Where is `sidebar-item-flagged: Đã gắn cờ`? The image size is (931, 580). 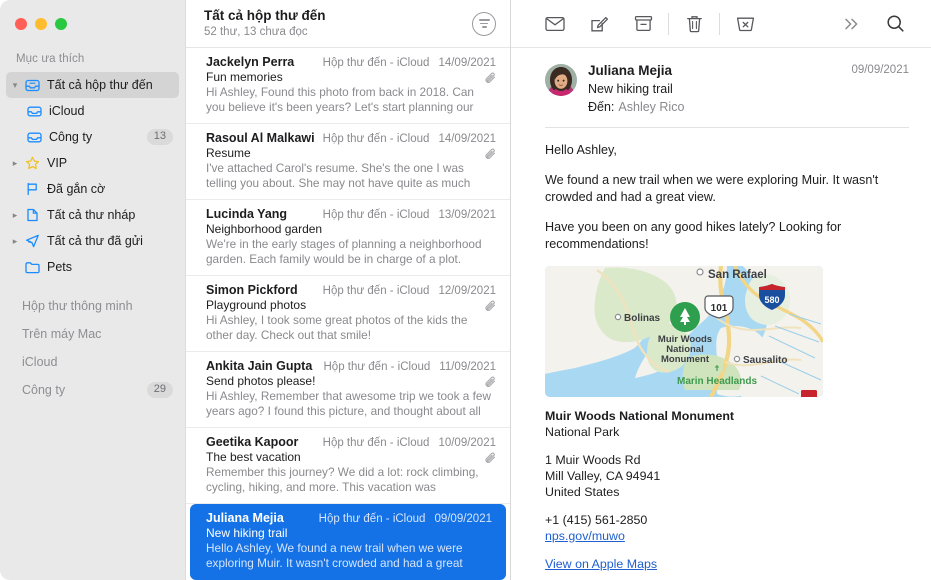 sidebar-item-flagged: Đã gắn cờ is located at coordinates (92, 189).